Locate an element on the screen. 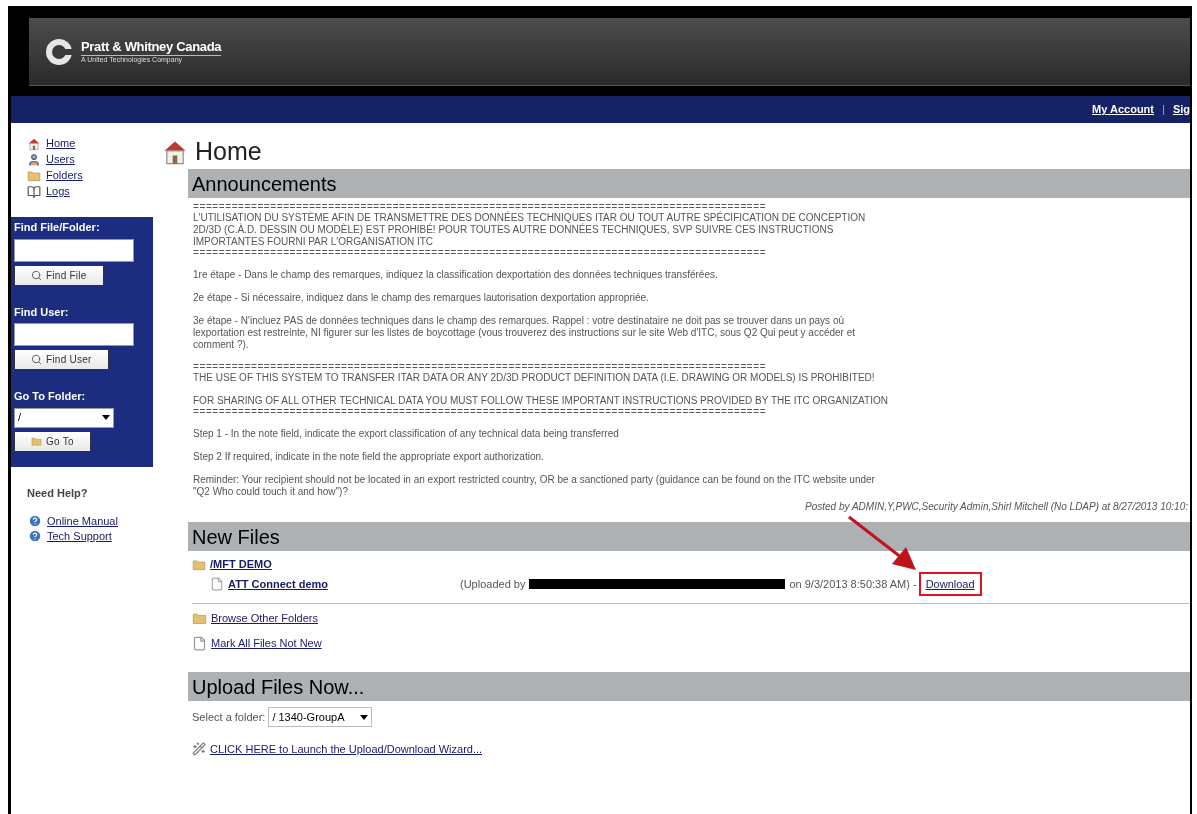 Image resolution: width=1197 pixels, height=814 pixels. announcement-text: 3e étape - N'incluez PAS de données techniques dans le champ des remarques. Rappel : votre destinataire ne doit pas se trouver dans un pays où lexportation est restreinte, NI figurer sur les listes de boycottage (vous trouverez des instructions sur le site Web d'ITC, sous Q2 Qui peut y accéder et comment ?). is located at coordinates (525, 333).